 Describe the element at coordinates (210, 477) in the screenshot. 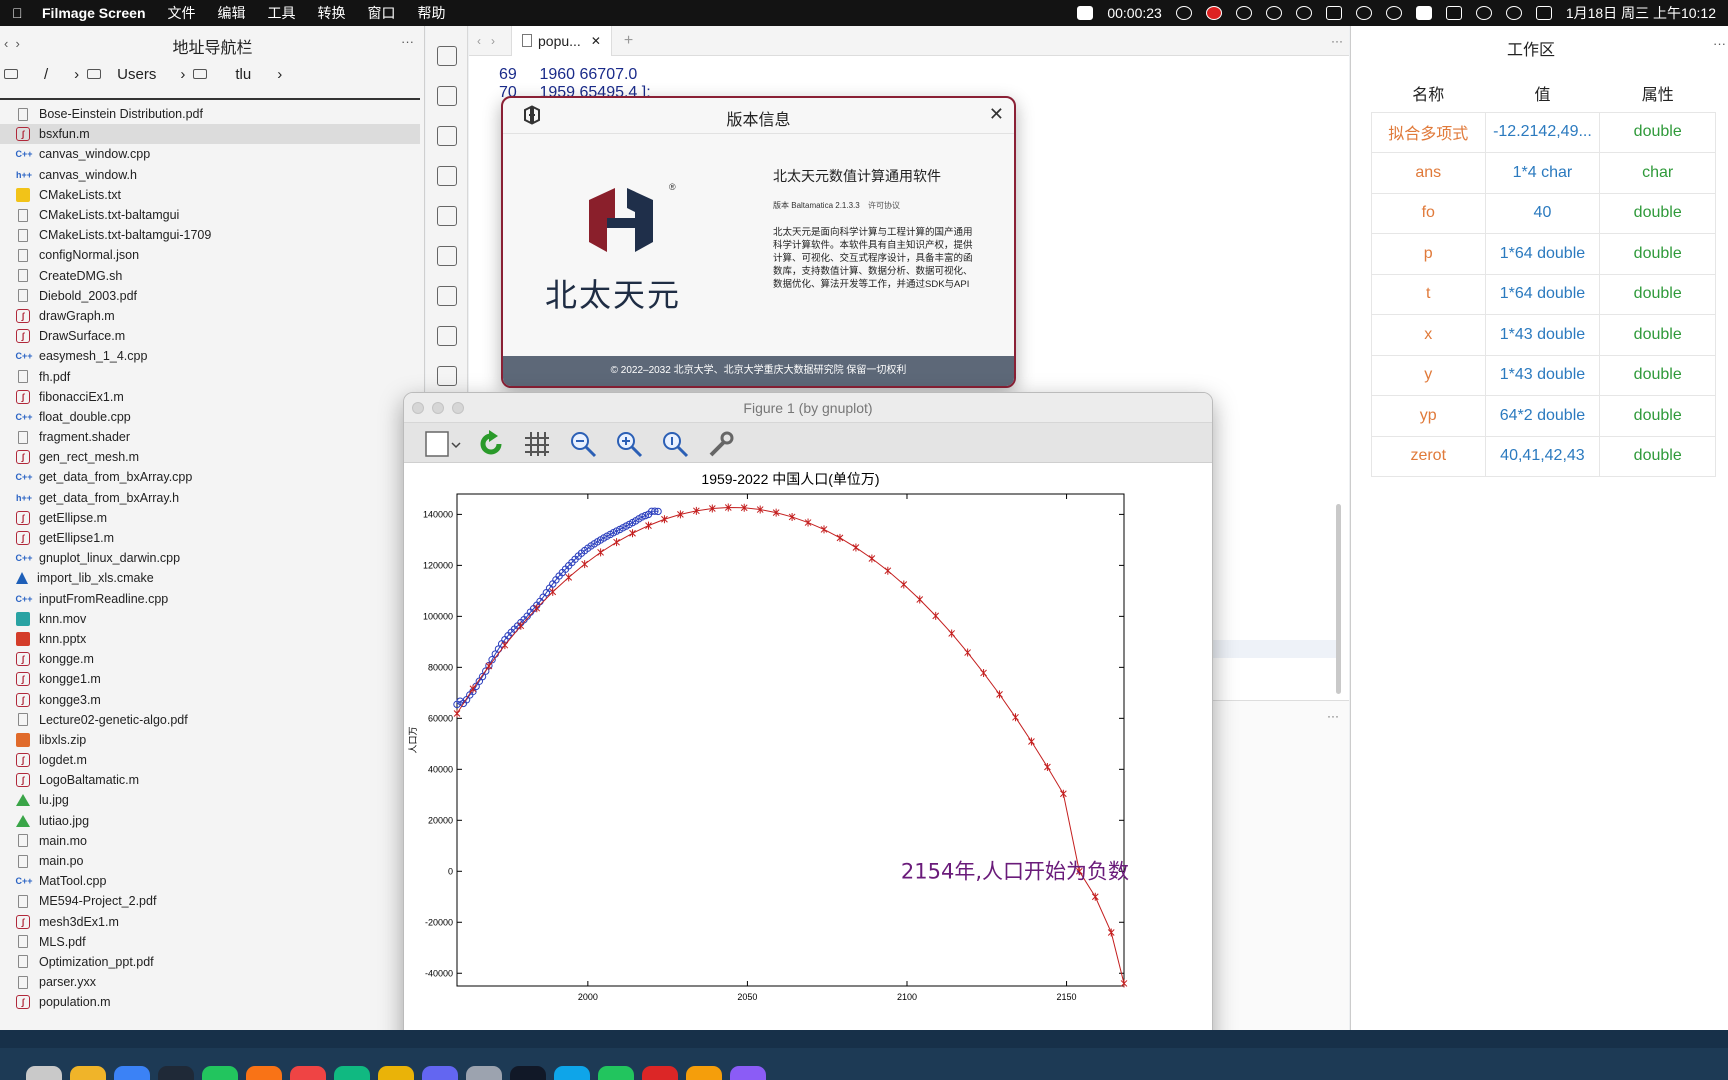

I see `file-list-item: C++ get_data_from_bxArray.cpp` at that location.